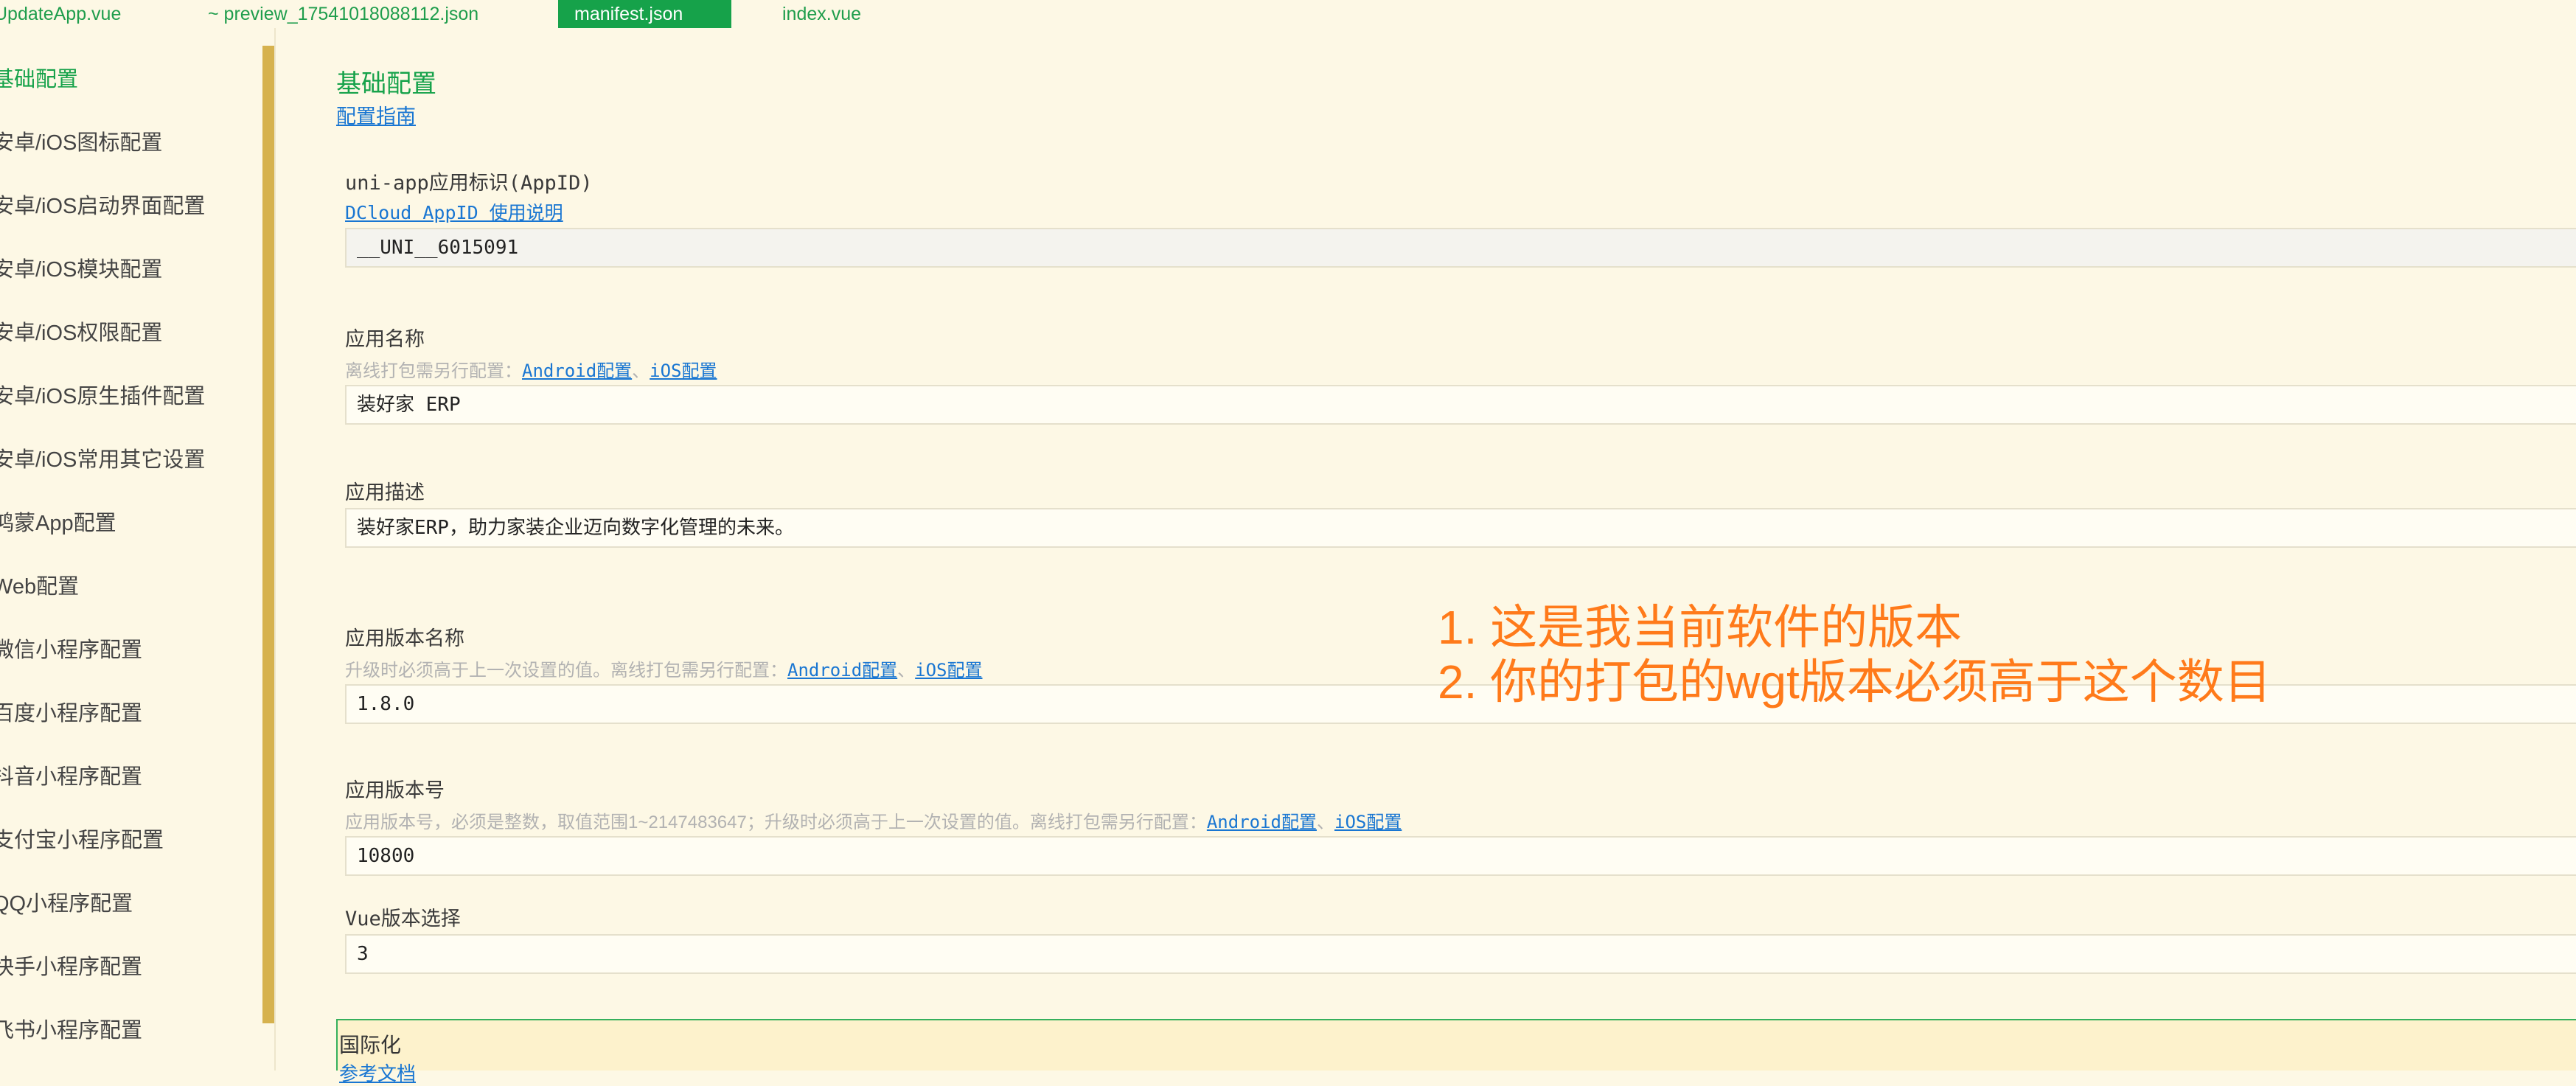  What do you see at coordinates (1262, 822) in the screenshot?
I see `version-code-android-link: Android配置` at bounding box center [1262, 822].